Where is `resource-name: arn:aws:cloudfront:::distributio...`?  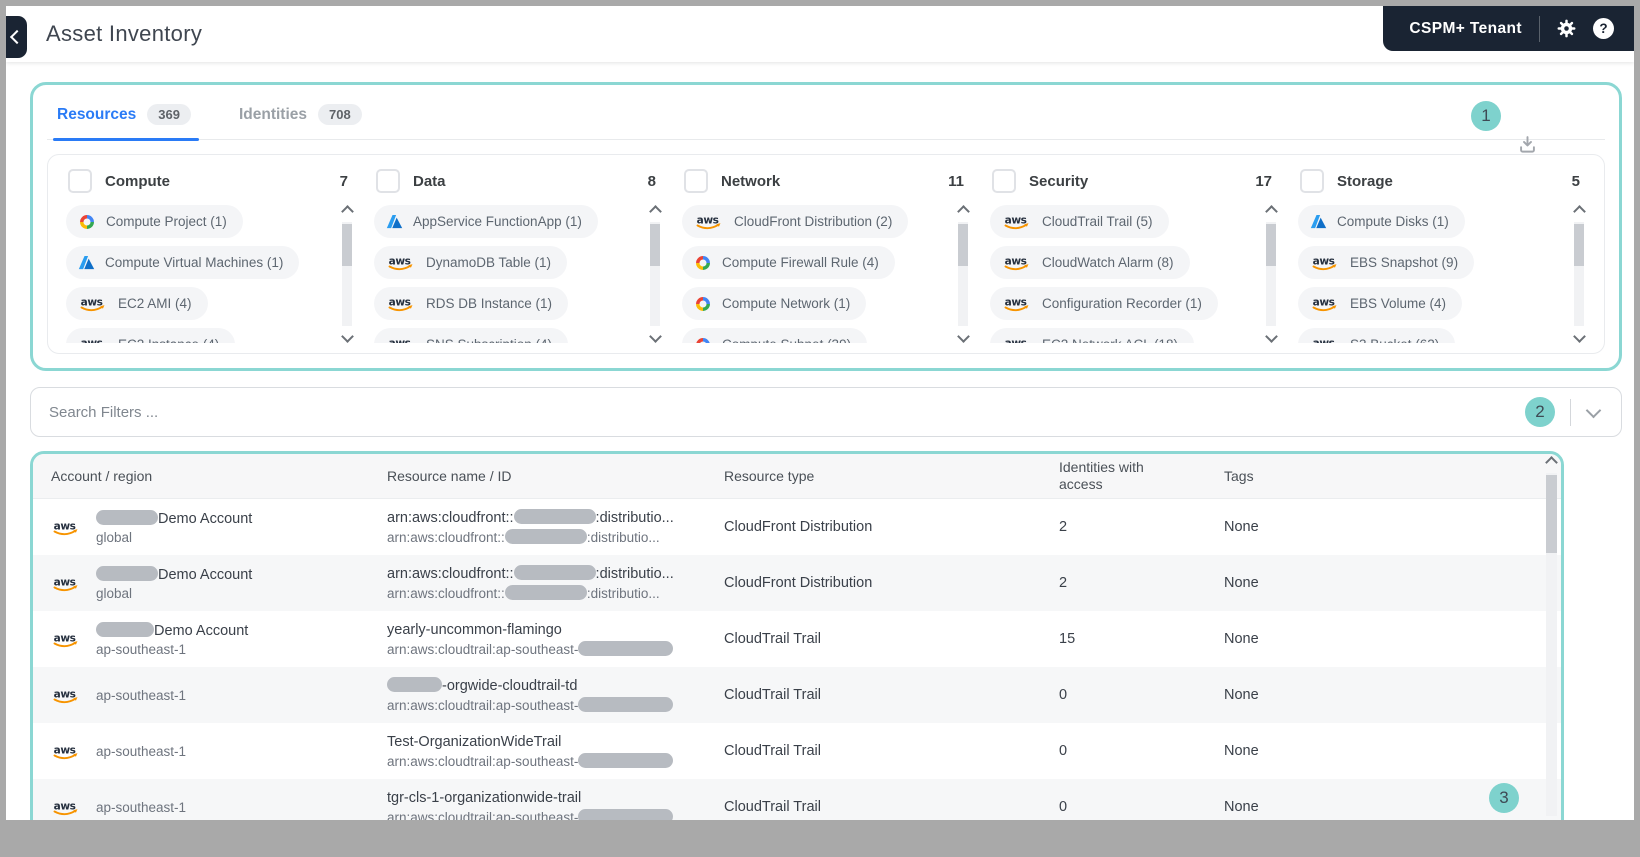
resource-name: arn:aws:cloudfront:::distributio... is located at coordinates (530, 573).